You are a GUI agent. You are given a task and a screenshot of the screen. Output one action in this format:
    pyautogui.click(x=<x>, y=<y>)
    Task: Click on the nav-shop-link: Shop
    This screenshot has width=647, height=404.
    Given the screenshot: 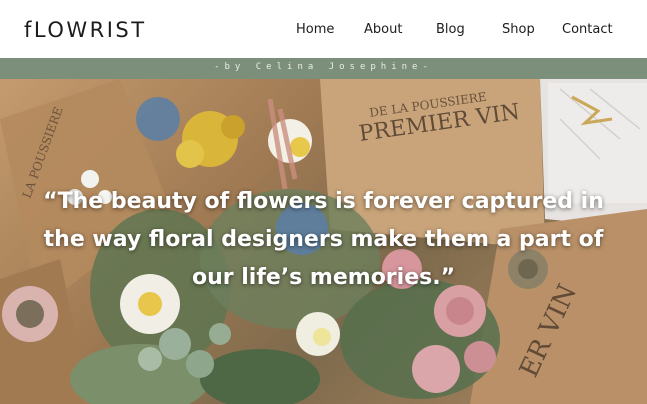 What is the action you would take?
    pyautogui.click(x=518, y=29)
    